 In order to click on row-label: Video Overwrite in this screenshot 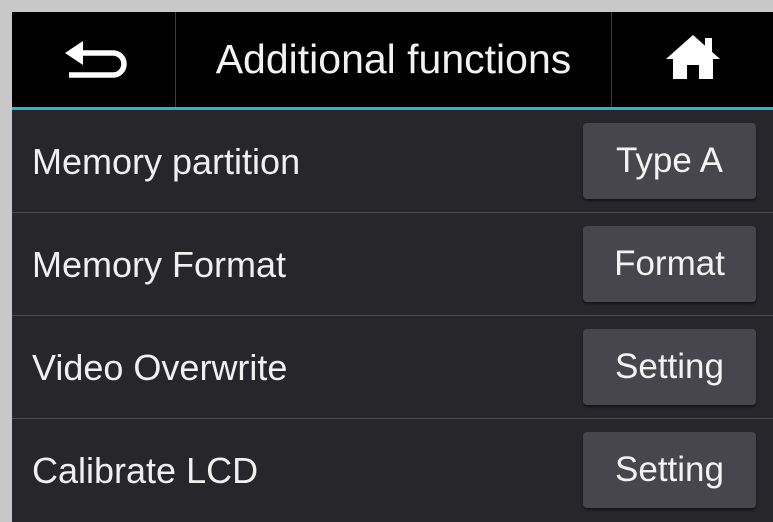, I will do `click(160, 367)`.